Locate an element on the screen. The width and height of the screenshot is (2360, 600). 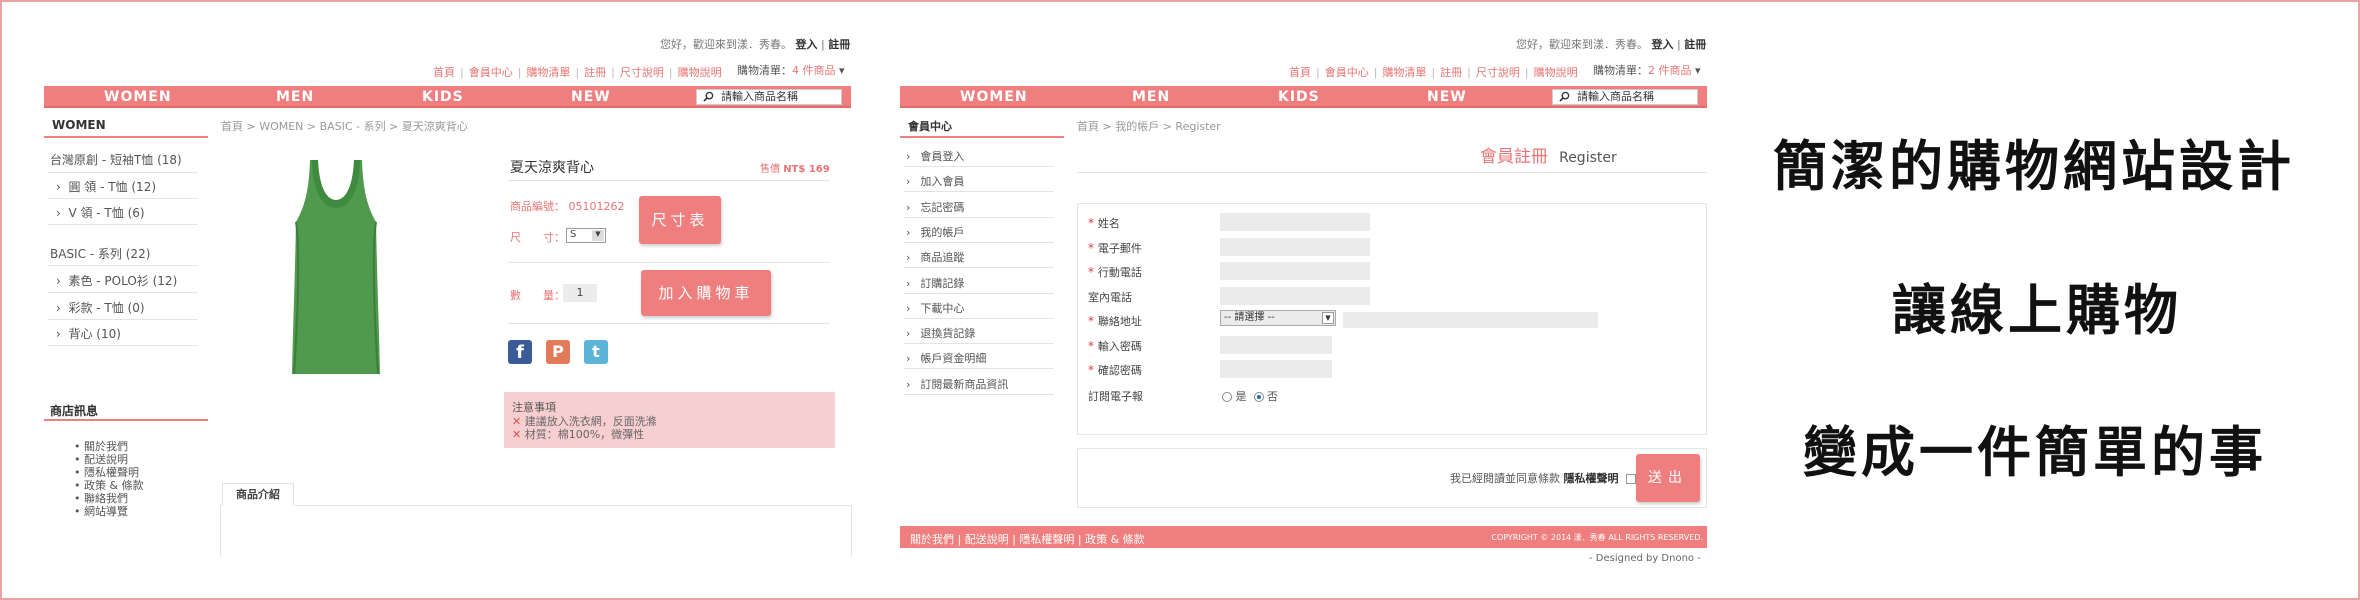
newsletter-radio-group: 是 否 is located at coordinates (1250, 396).